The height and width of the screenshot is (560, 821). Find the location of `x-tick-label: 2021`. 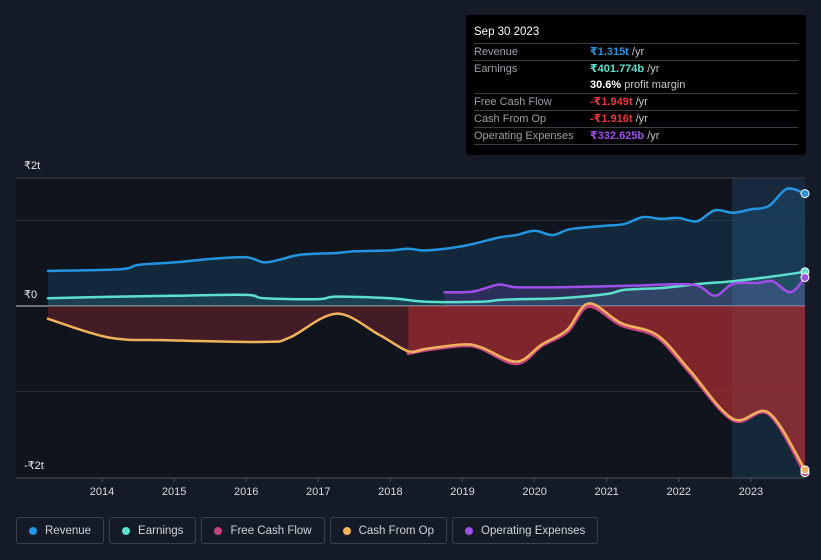

x-tick-label: 2021 is located at coordinates (606, 492).